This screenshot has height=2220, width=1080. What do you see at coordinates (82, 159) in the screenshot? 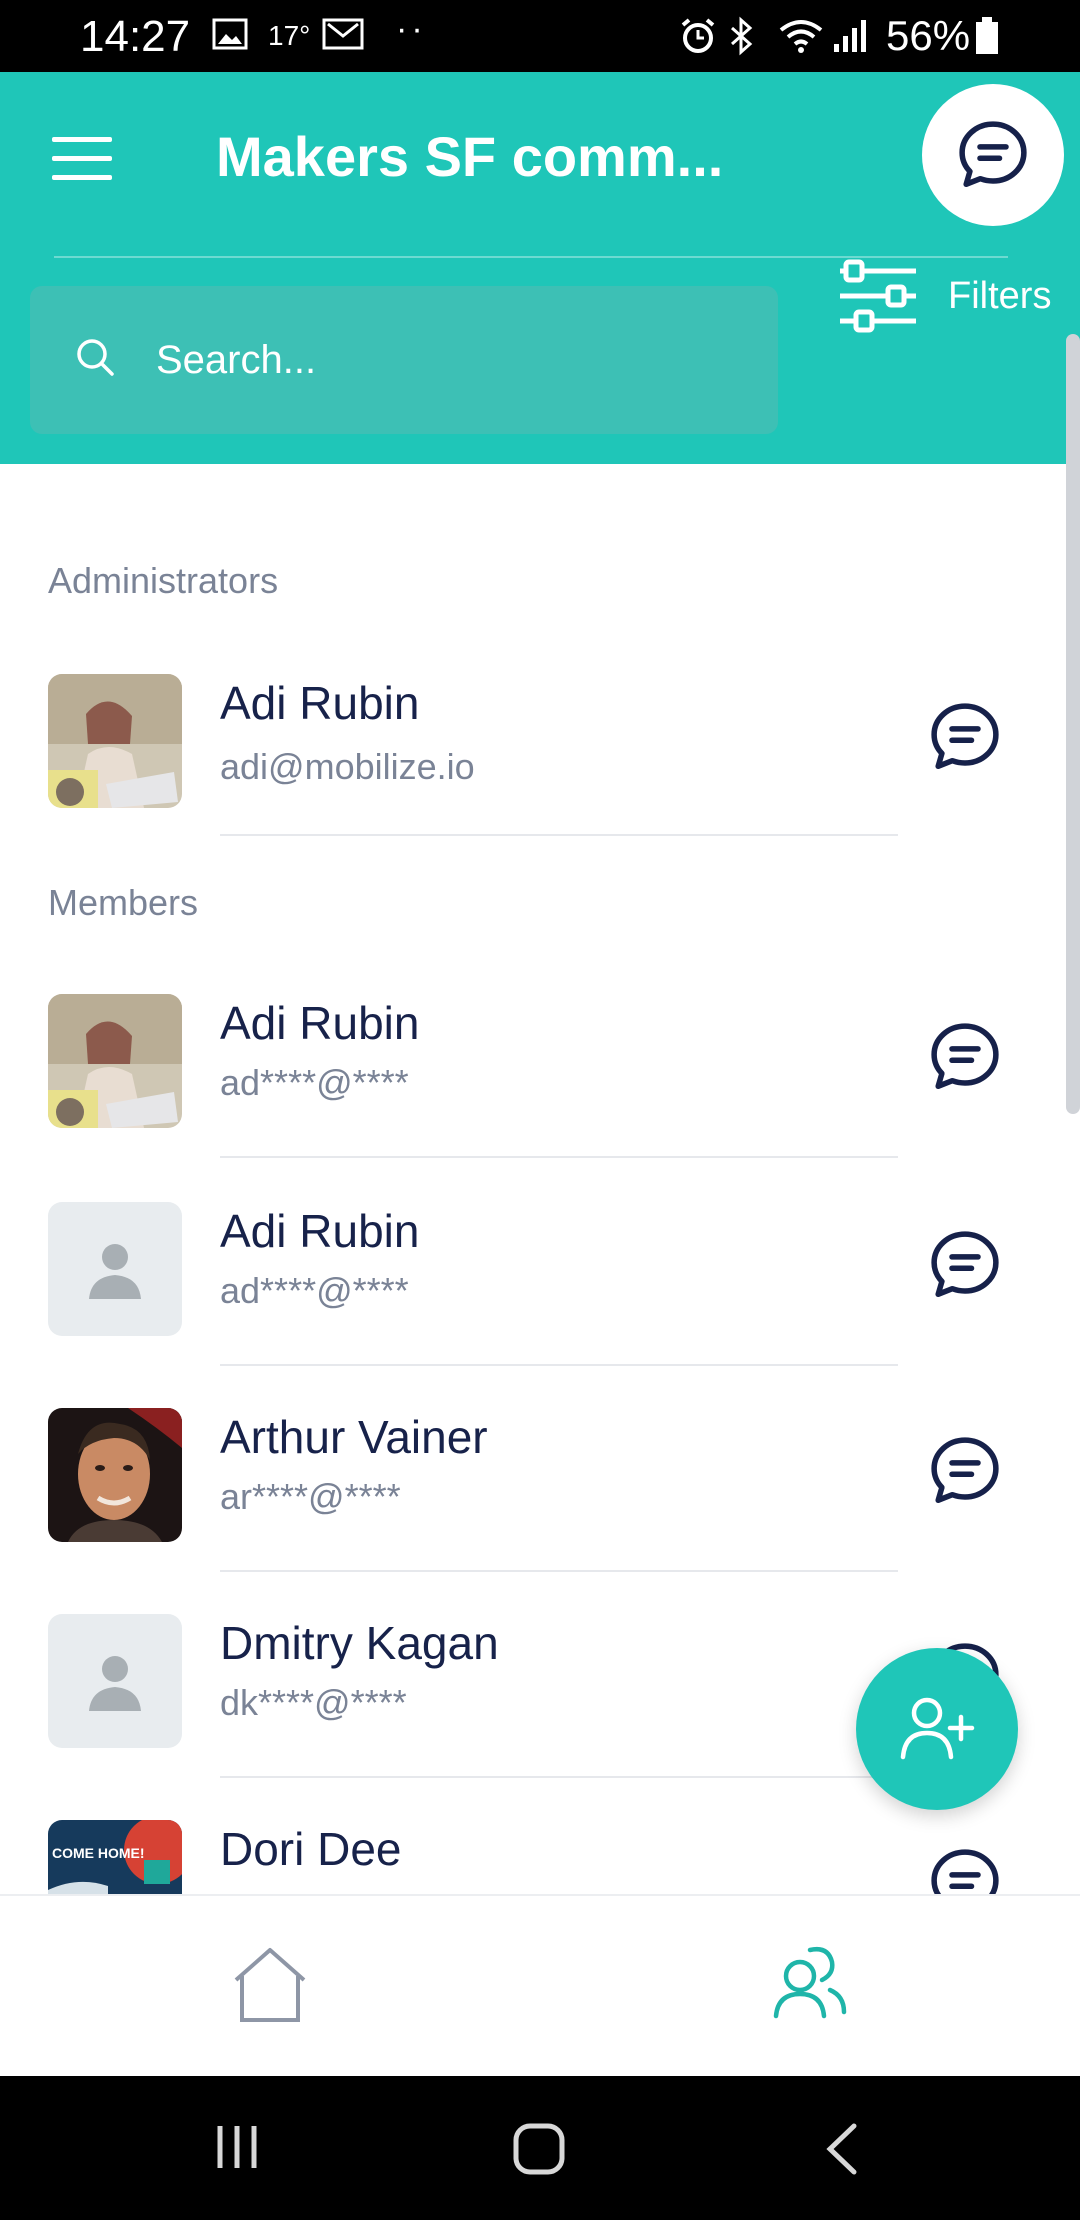
I see `menu-button` at bounding box center [82, 159].